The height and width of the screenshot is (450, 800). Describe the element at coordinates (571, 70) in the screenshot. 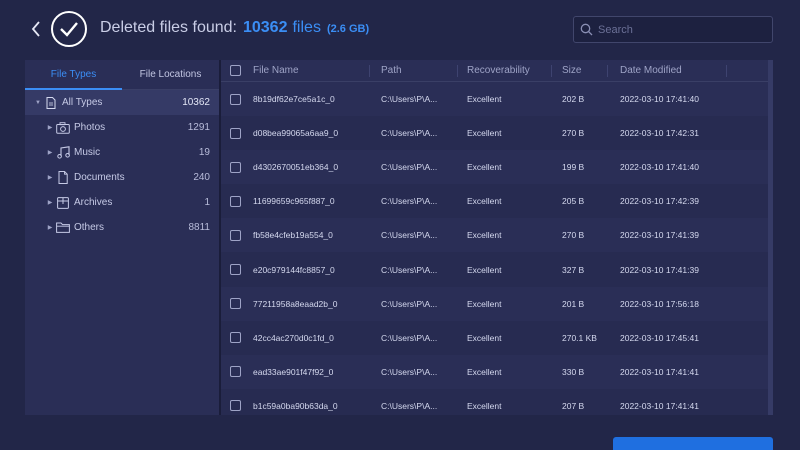

I see `column-size: Size` at that location.